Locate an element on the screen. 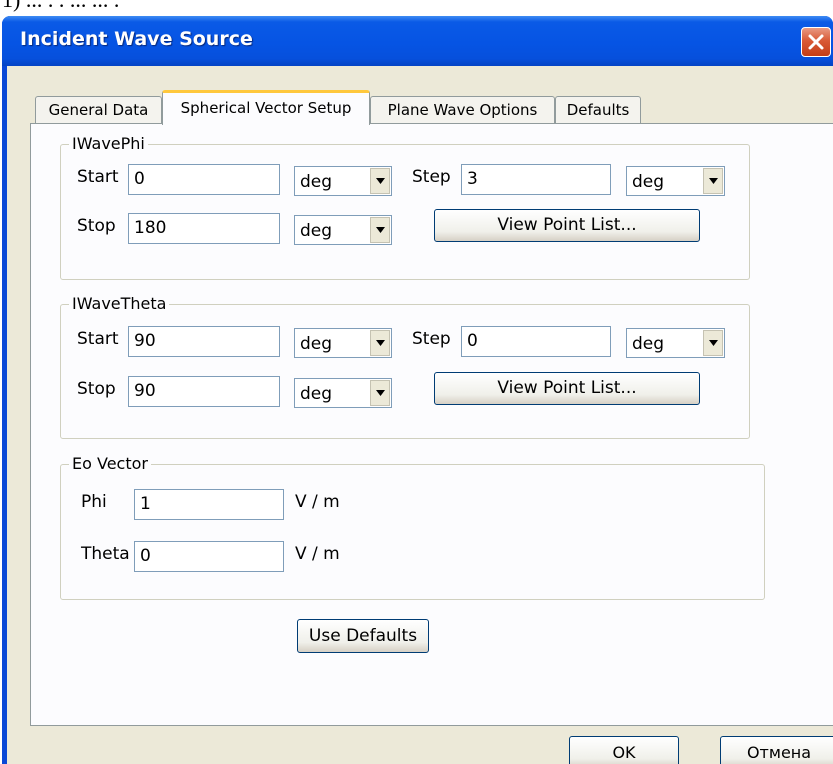 This screenshot has height=764, width=833. ok-button: OK is located at coordinates (624, 750).